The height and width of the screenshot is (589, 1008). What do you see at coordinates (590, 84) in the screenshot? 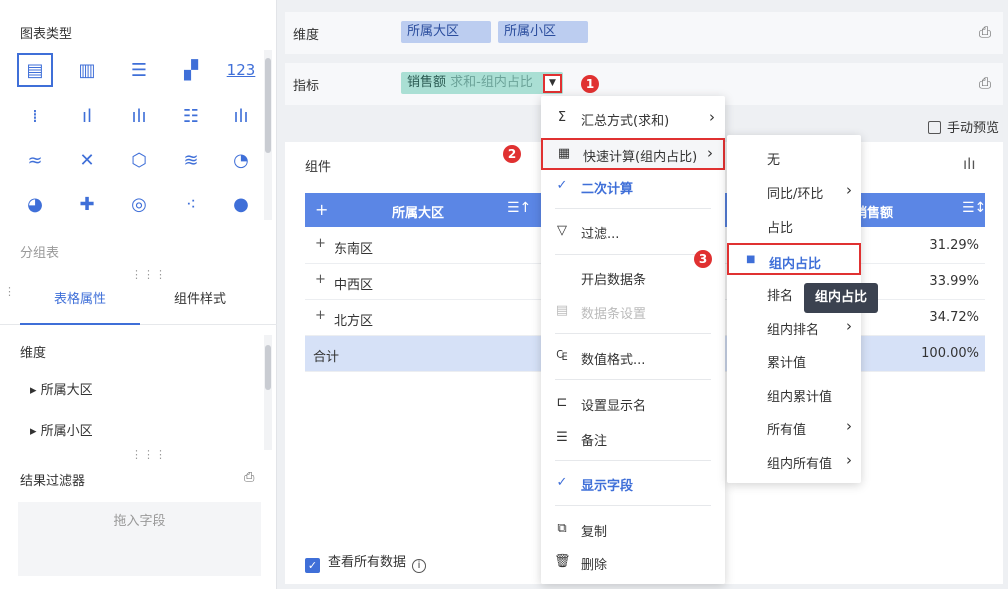
I see `step-badge: 1` at bounding box center [590, 84].